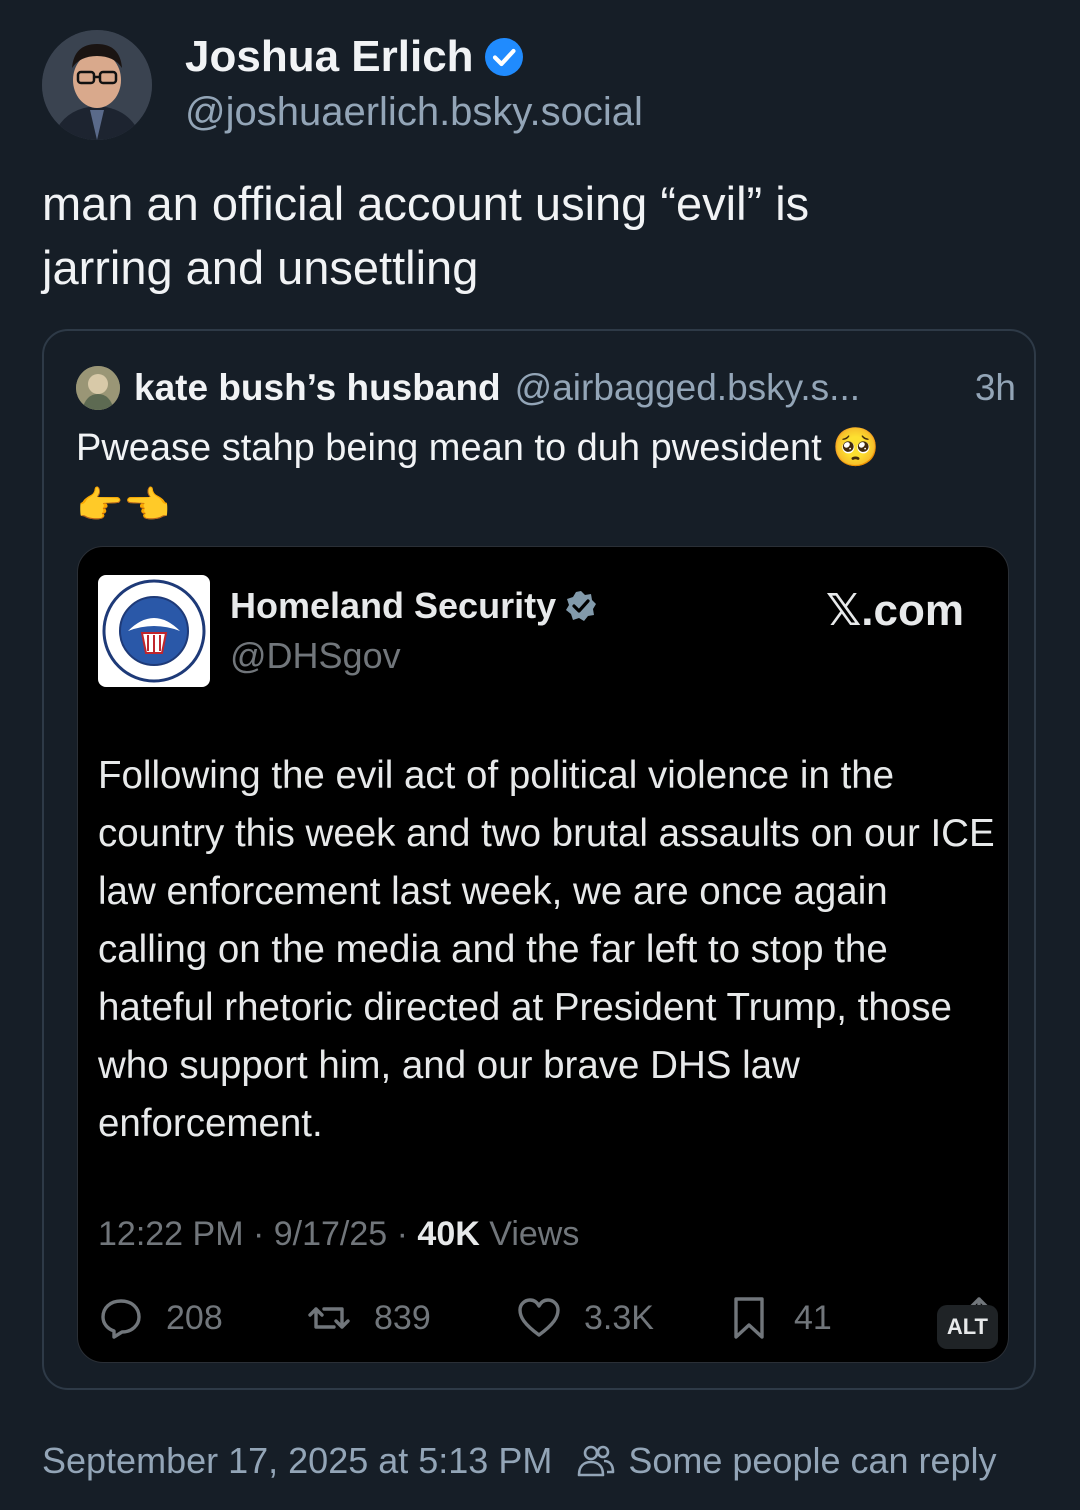  What do you see at coordinates (503, 57) in the screenshot?
I see `verified-badge-icon` at bounding box center [503, 57].